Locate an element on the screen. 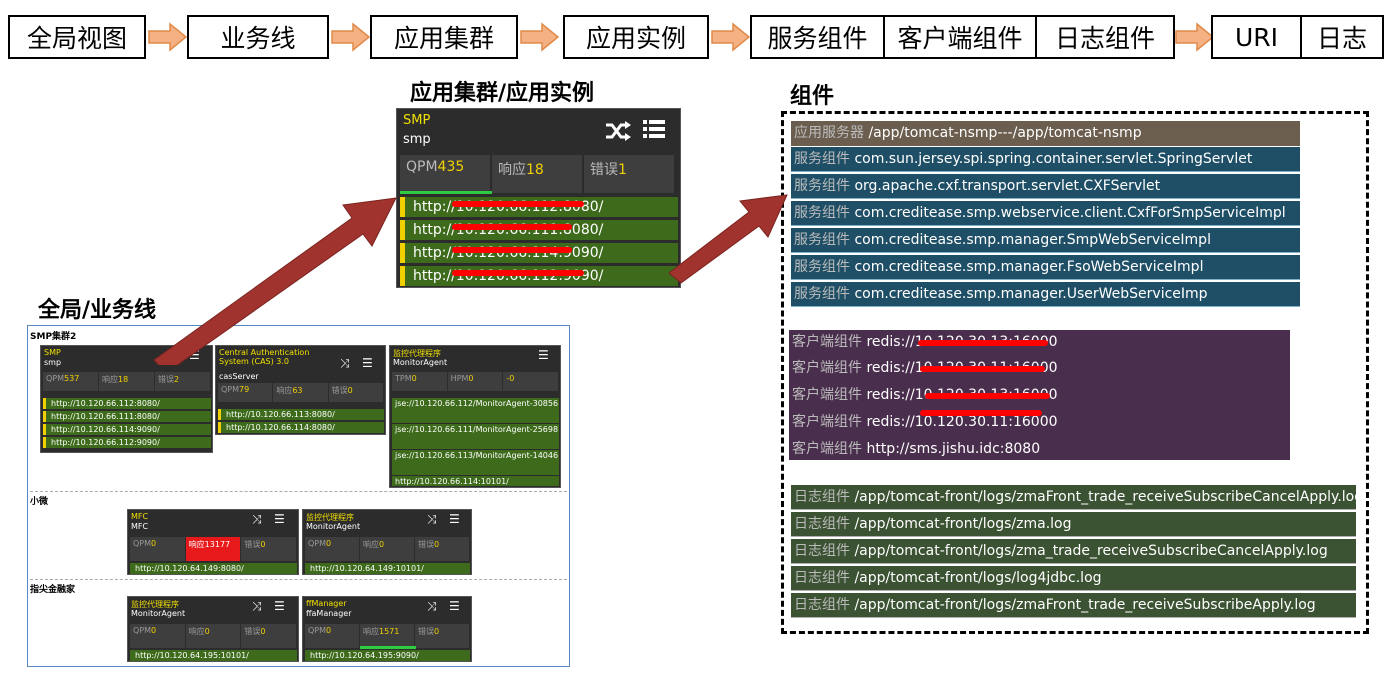  card-stats: QPM0 响应1571 错误0 is located at coordinates (387, 636).